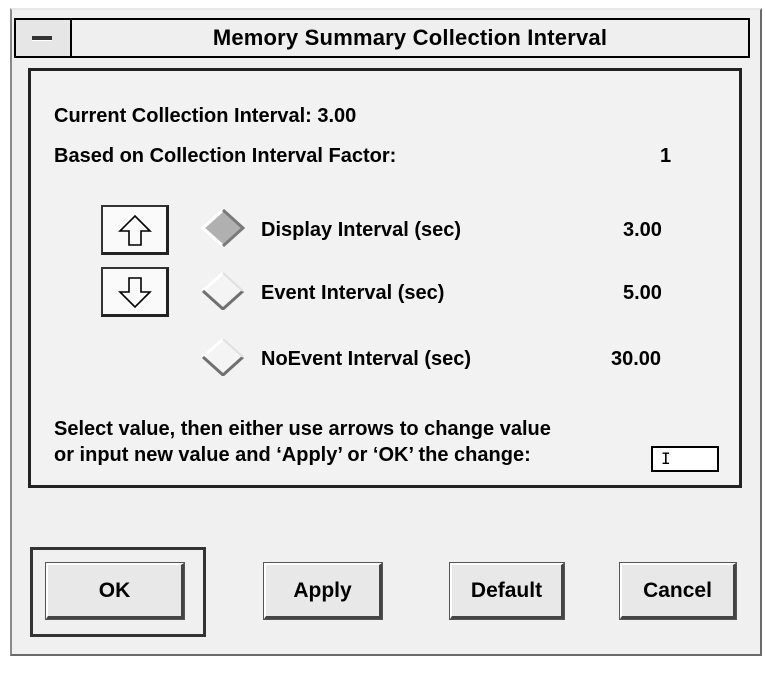  Describe the element at coordinates (115, 591) in the screenshot. I see `ok-button: OK` at that location.